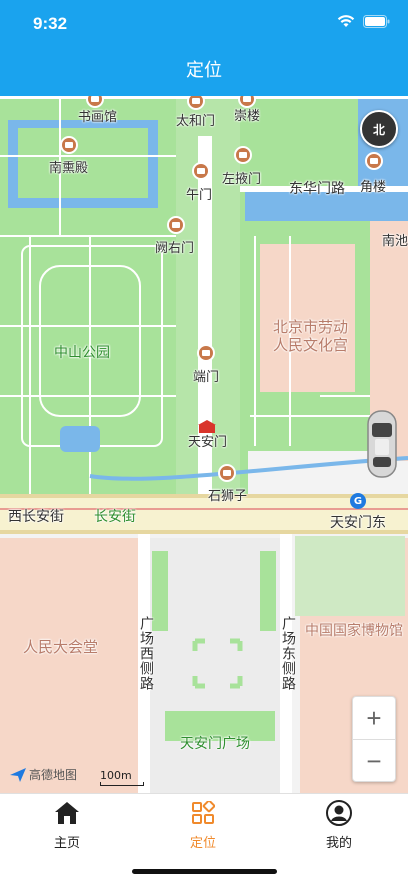 The width and height of the screenshot is (408, 884). I want to click on map-label: 阙右门, so click(175, 248).